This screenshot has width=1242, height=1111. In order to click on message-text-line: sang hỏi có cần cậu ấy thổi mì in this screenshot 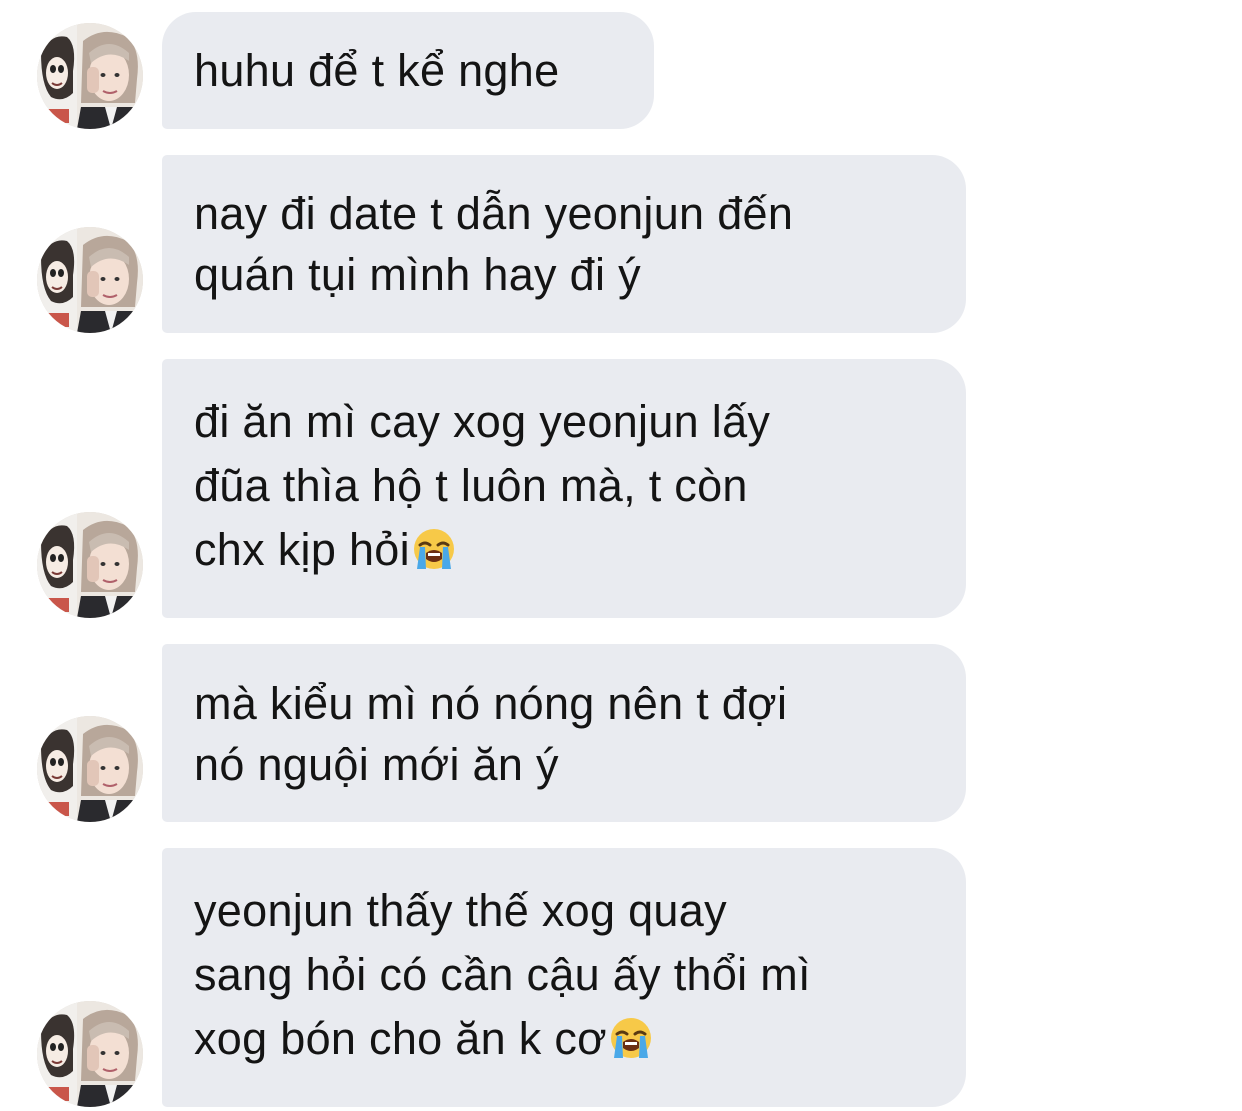, I will do `click(502, 974)`.